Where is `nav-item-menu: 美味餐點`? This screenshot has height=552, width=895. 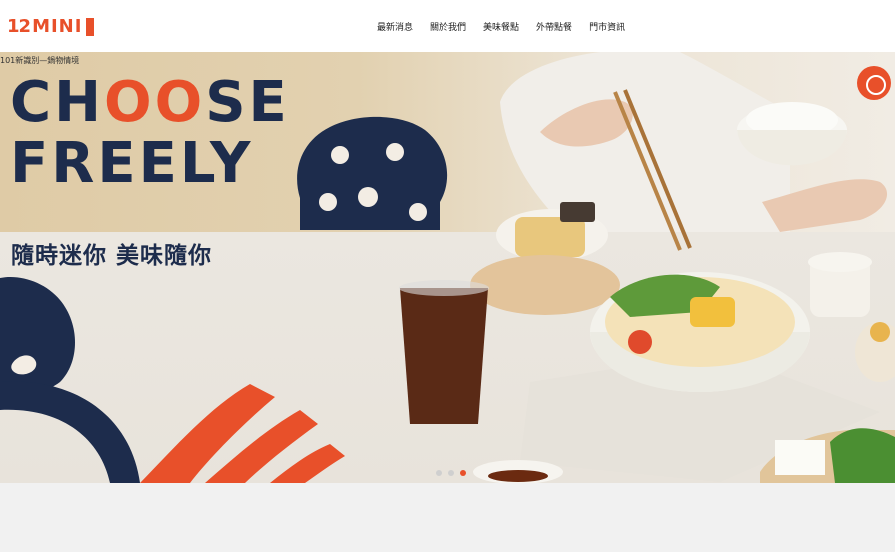
nav-item-menu: 美味餐點 is located at coordinates (501, 26).